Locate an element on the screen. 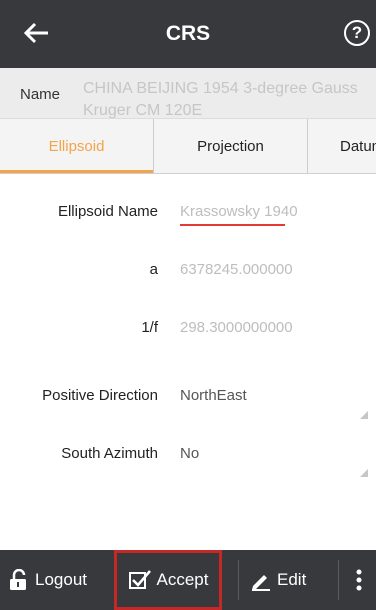 This screenshot has height=610, width=376. inverse-flattening-row: 1/f 298.3000000000 is located at coordinates (188, 329).